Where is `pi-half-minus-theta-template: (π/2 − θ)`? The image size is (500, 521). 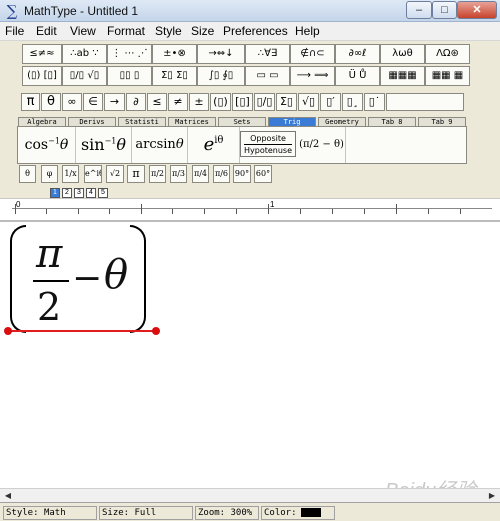 pi-half-minus-theta-template: (π/2 − θ) is located at coordinates (322, 145).